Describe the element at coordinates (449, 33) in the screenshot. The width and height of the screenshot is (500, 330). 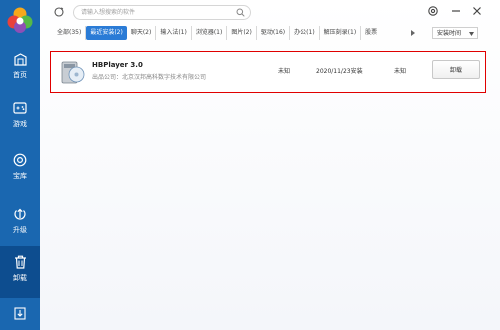
I see `sort-label: 安装时间` at that location.